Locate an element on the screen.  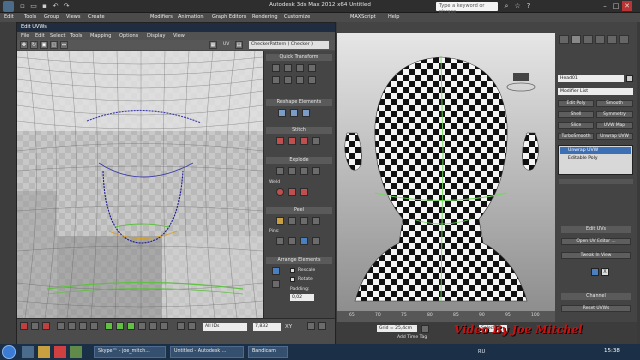
zoom-icon is located at coordinates (322, 326).